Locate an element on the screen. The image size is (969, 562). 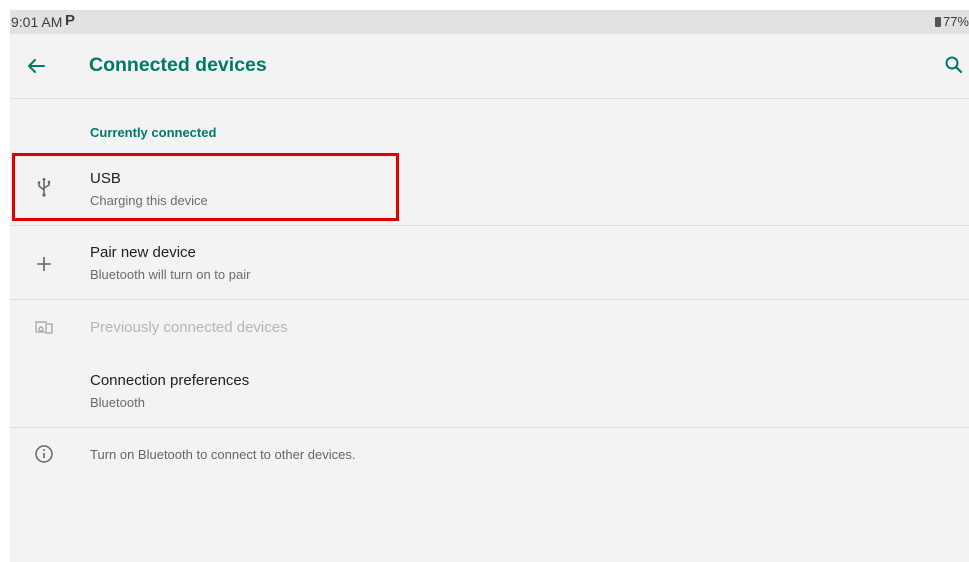
search-icon is located at coordinates (954, 65).